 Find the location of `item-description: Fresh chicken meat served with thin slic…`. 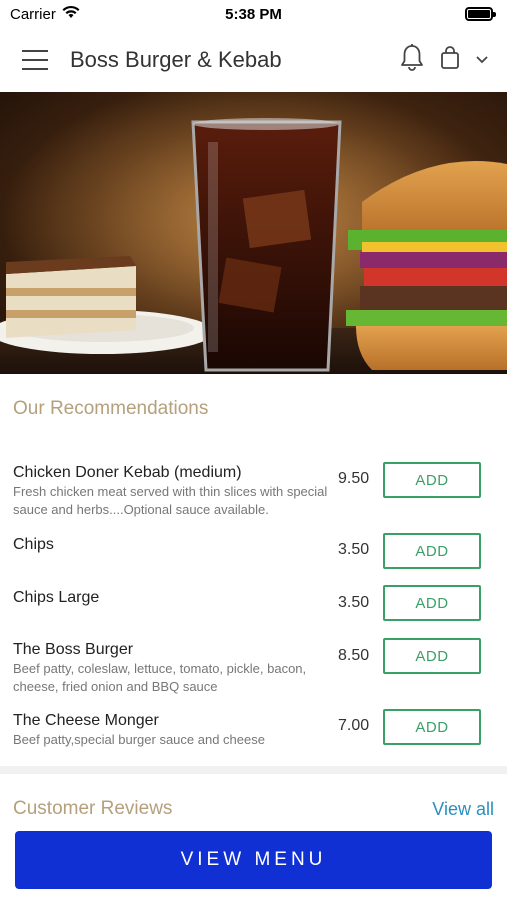

item-description: Fresh chicken meat served with thin slic… is located at coordinates (170, 500).